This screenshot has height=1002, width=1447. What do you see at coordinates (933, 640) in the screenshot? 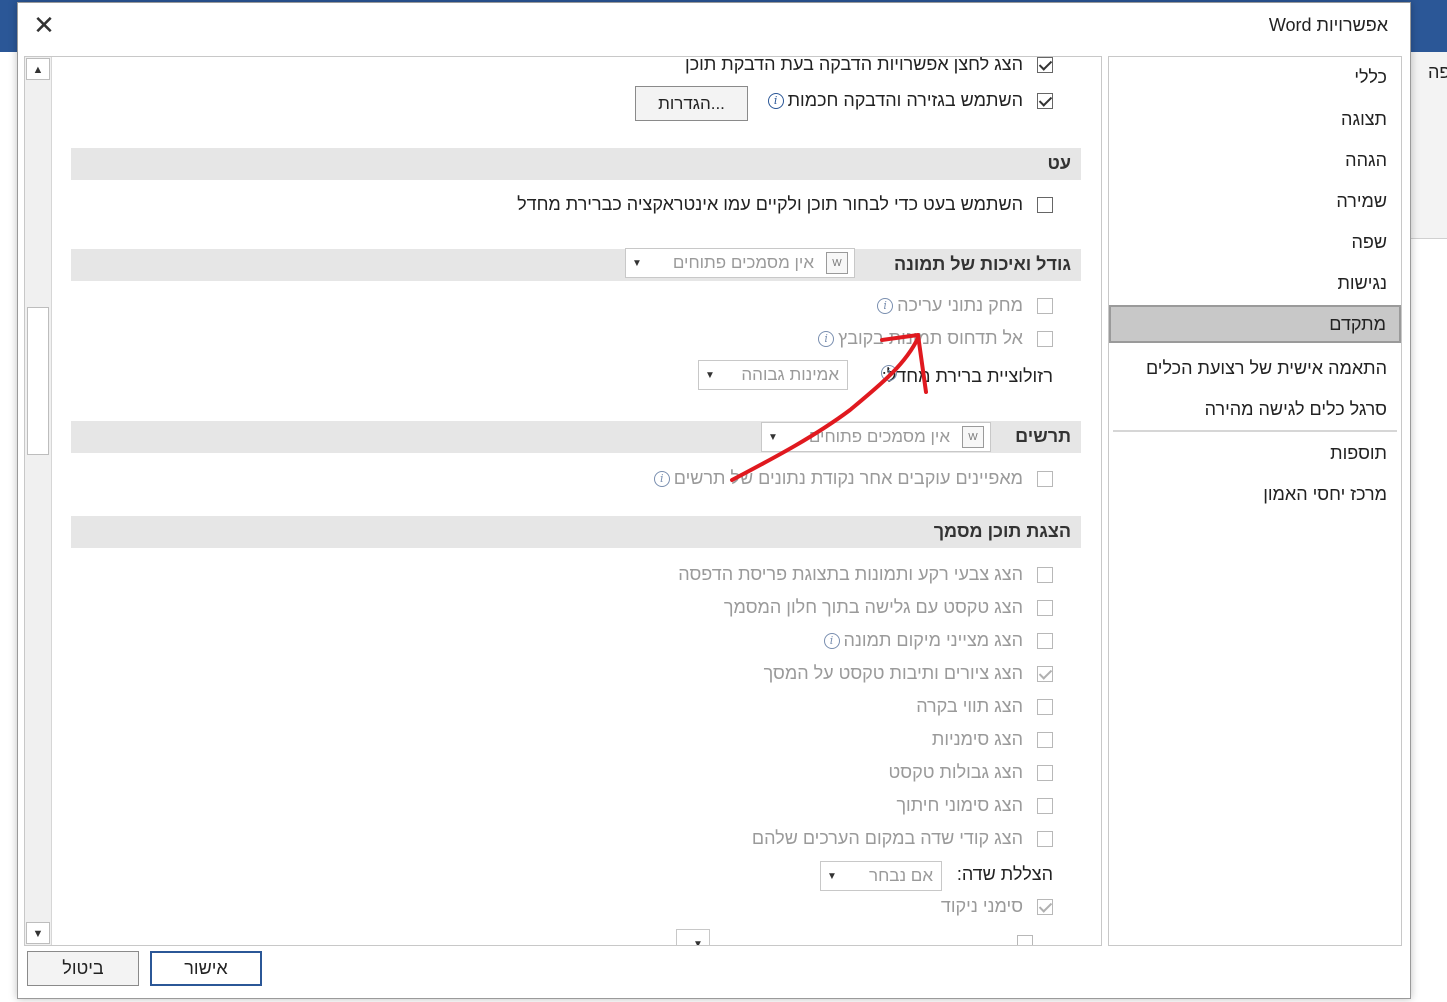
I see `display-option-label: הצג מצייני מיקום תמונה` at bounding box center [933, 640].